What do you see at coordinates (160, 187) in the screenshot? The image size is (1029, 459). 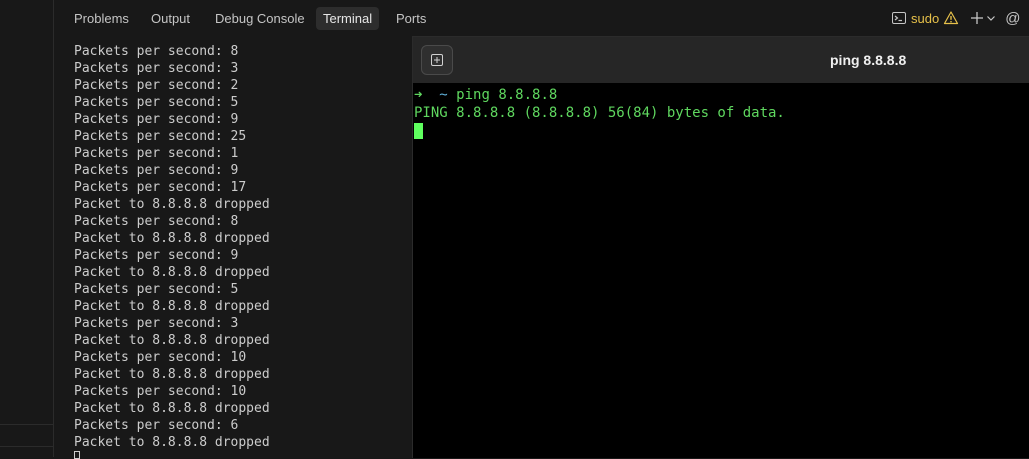 I see `log-line: Packets per second: 17` at bounding box center [160, 187].